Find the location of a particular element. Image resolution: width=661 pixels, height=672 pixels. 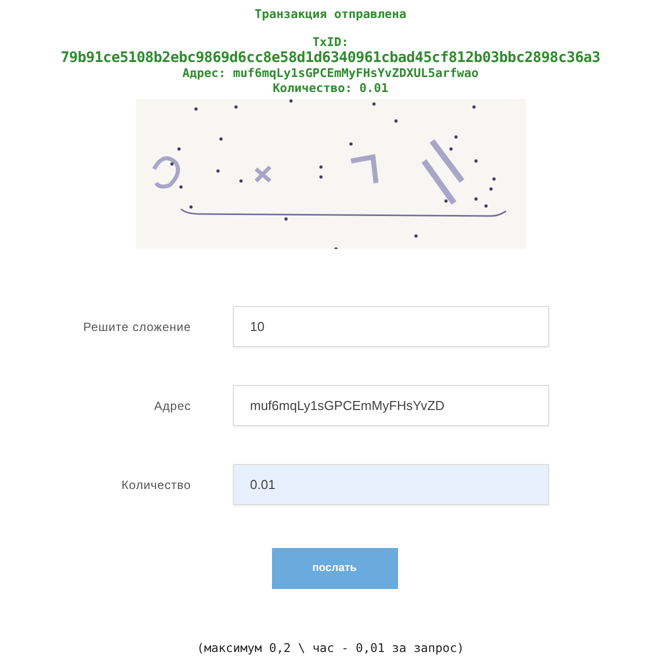

input-field: muf6mqLy1sGPCEmMyFHsYvZD is located at coordinates (391, 405).